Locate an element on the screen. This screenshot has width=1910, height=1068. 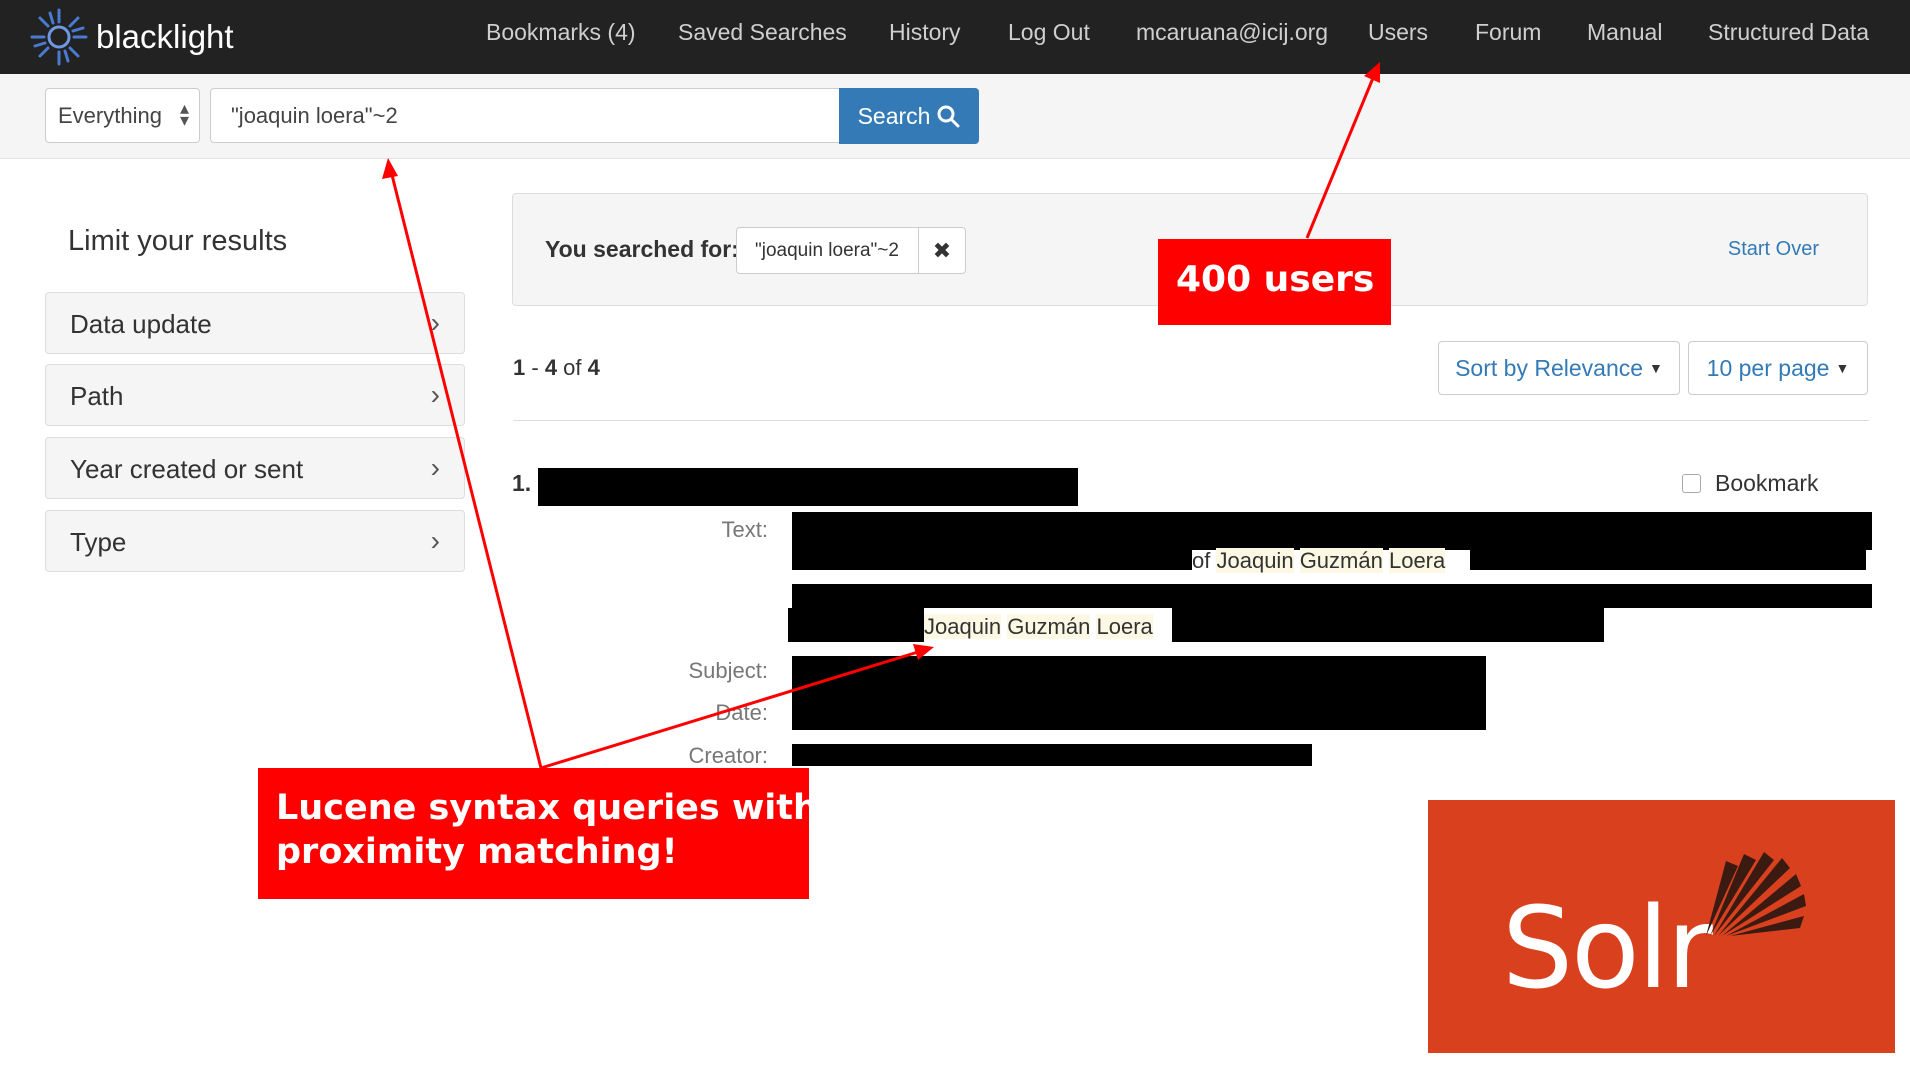
search-input-value: "joaquin loera"~2 is located at coordinates (314, 115).